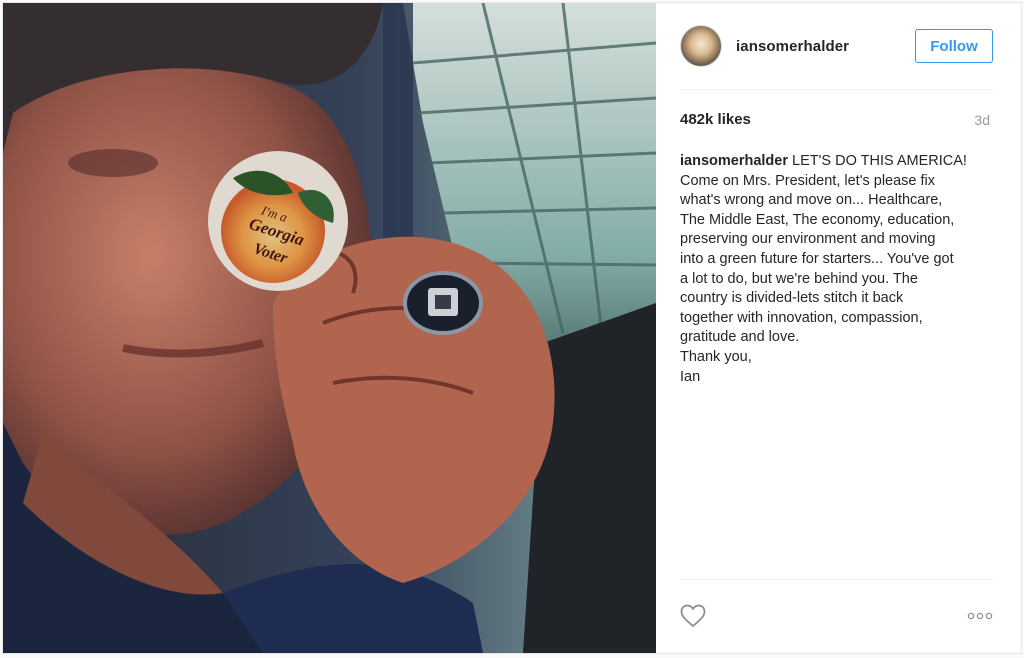  Describe the element at coordinates (835, 119) in the screenshot. I see `post-meta: 482k likes 3d` at that location.